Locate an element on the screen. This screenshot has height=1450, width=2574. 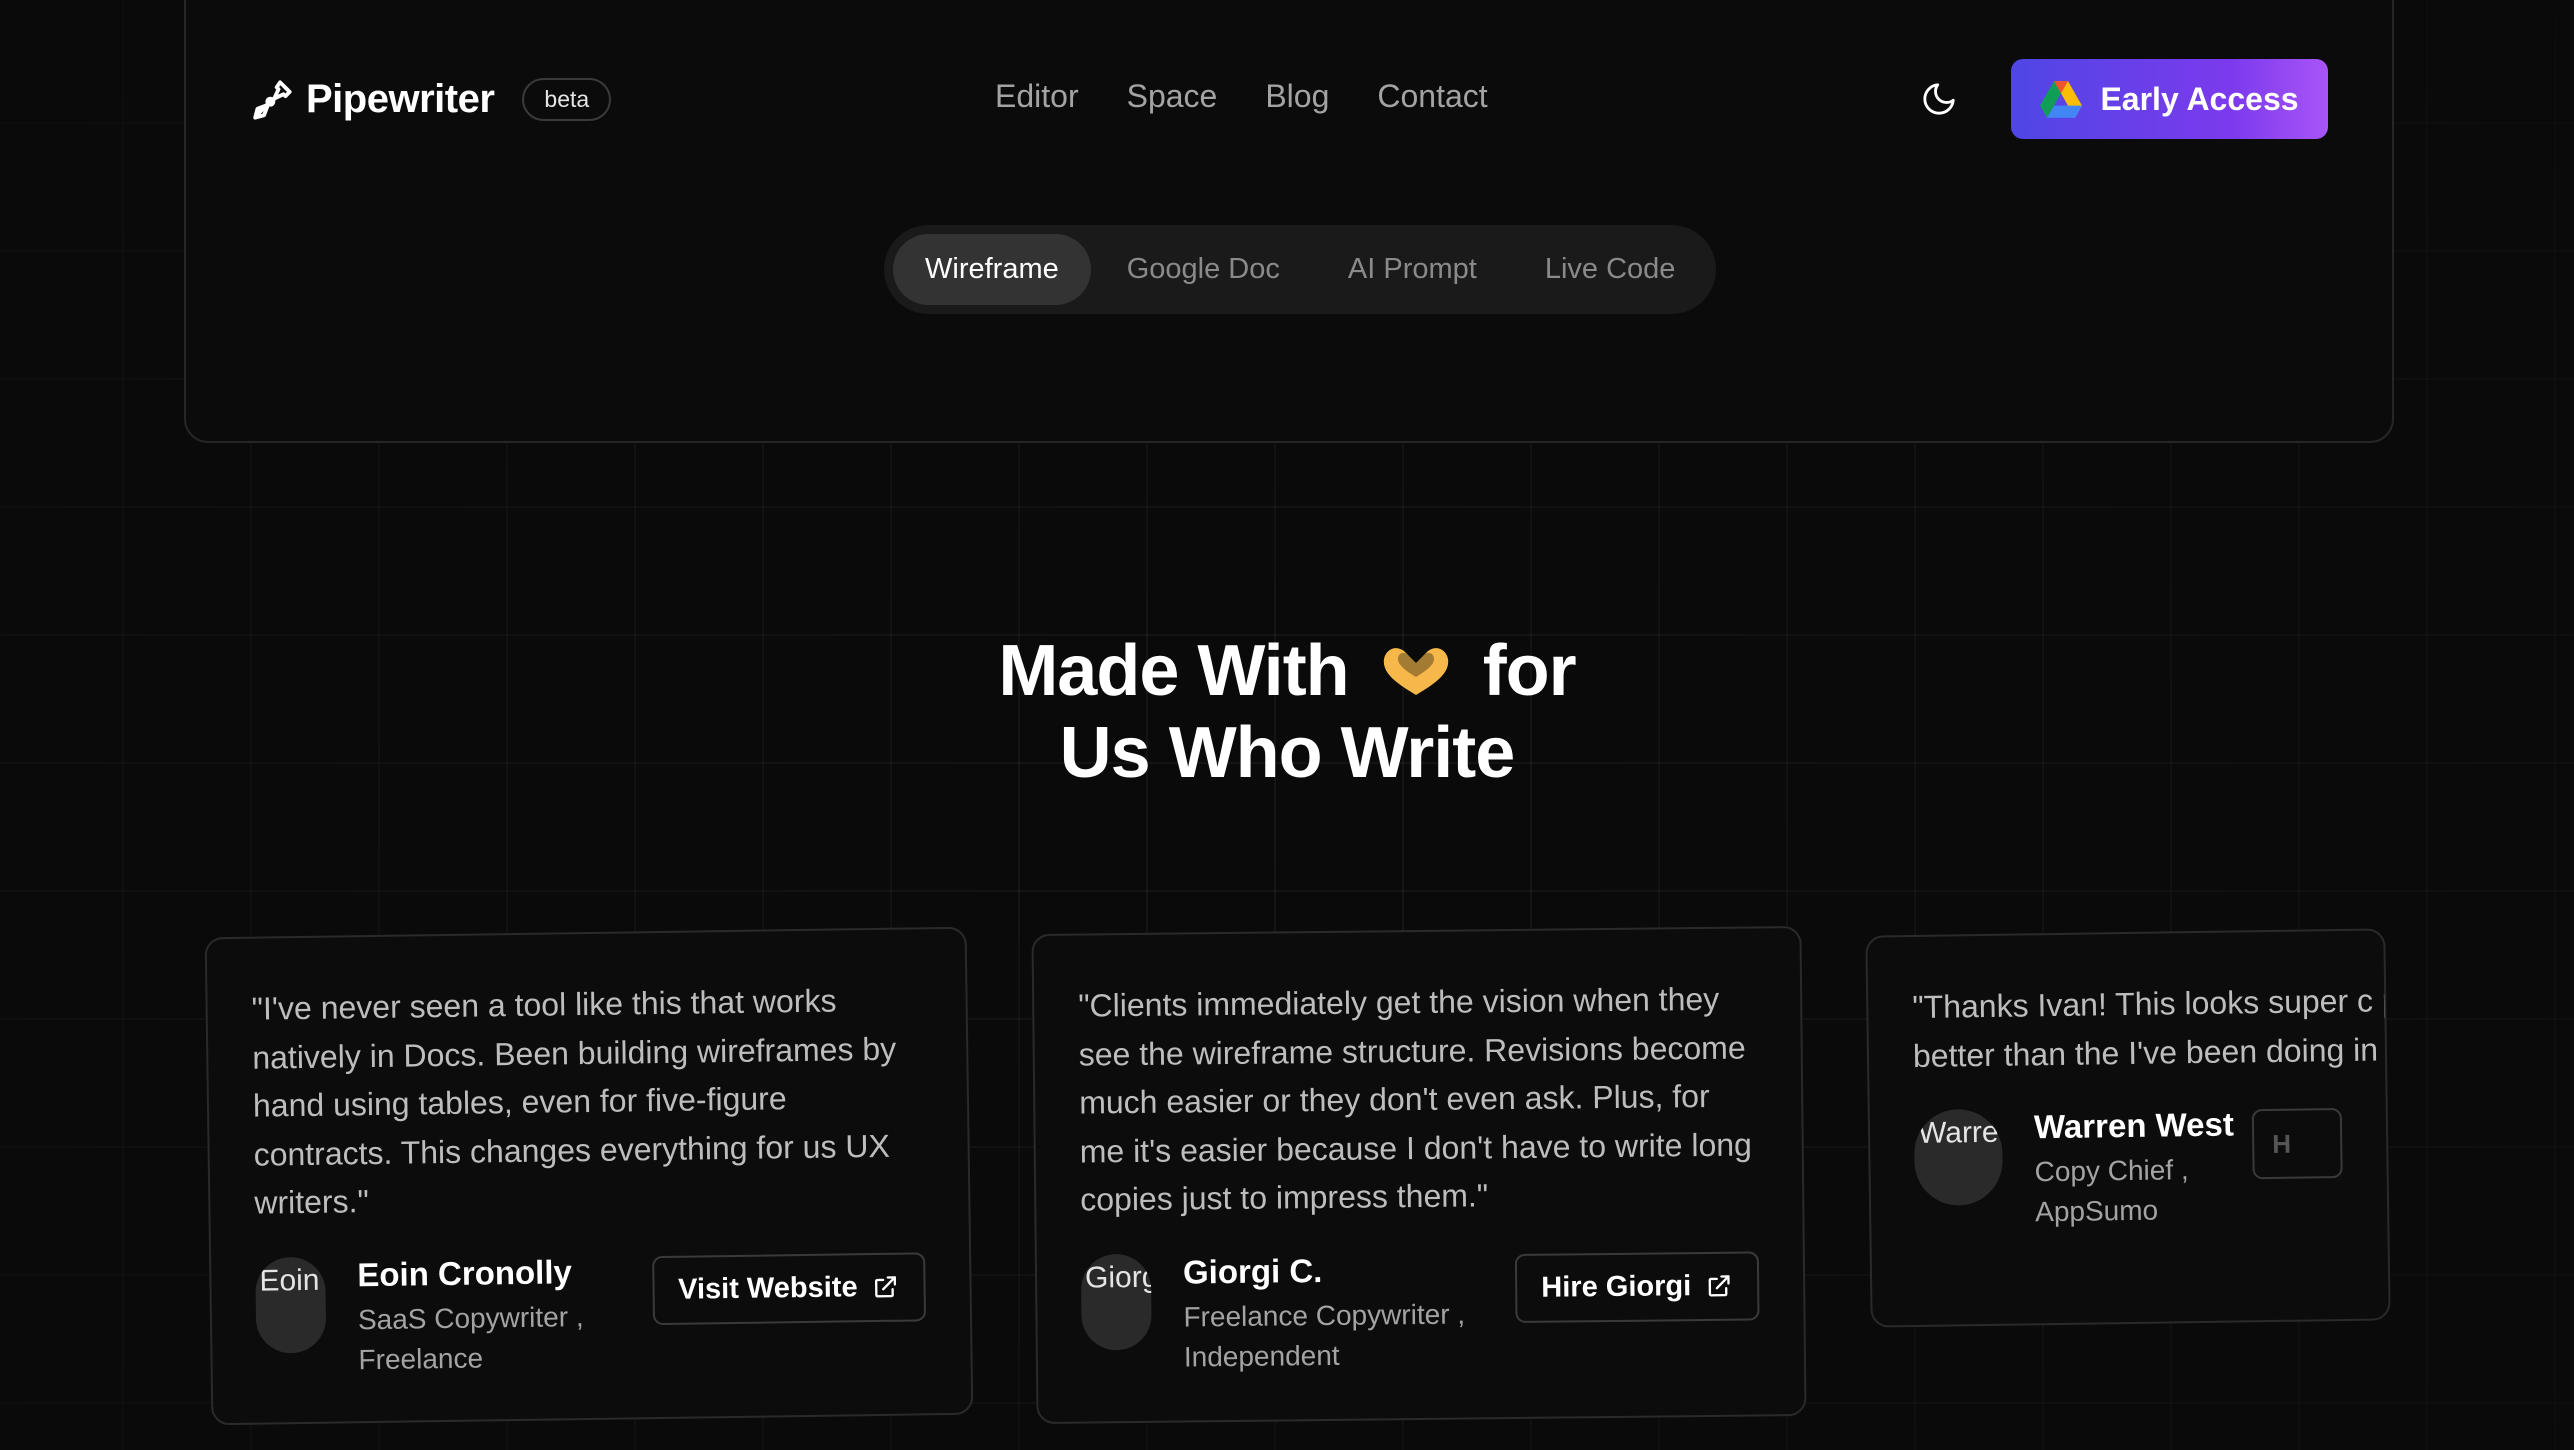
heart-hands-icon is located at coordinates (1416, 666).